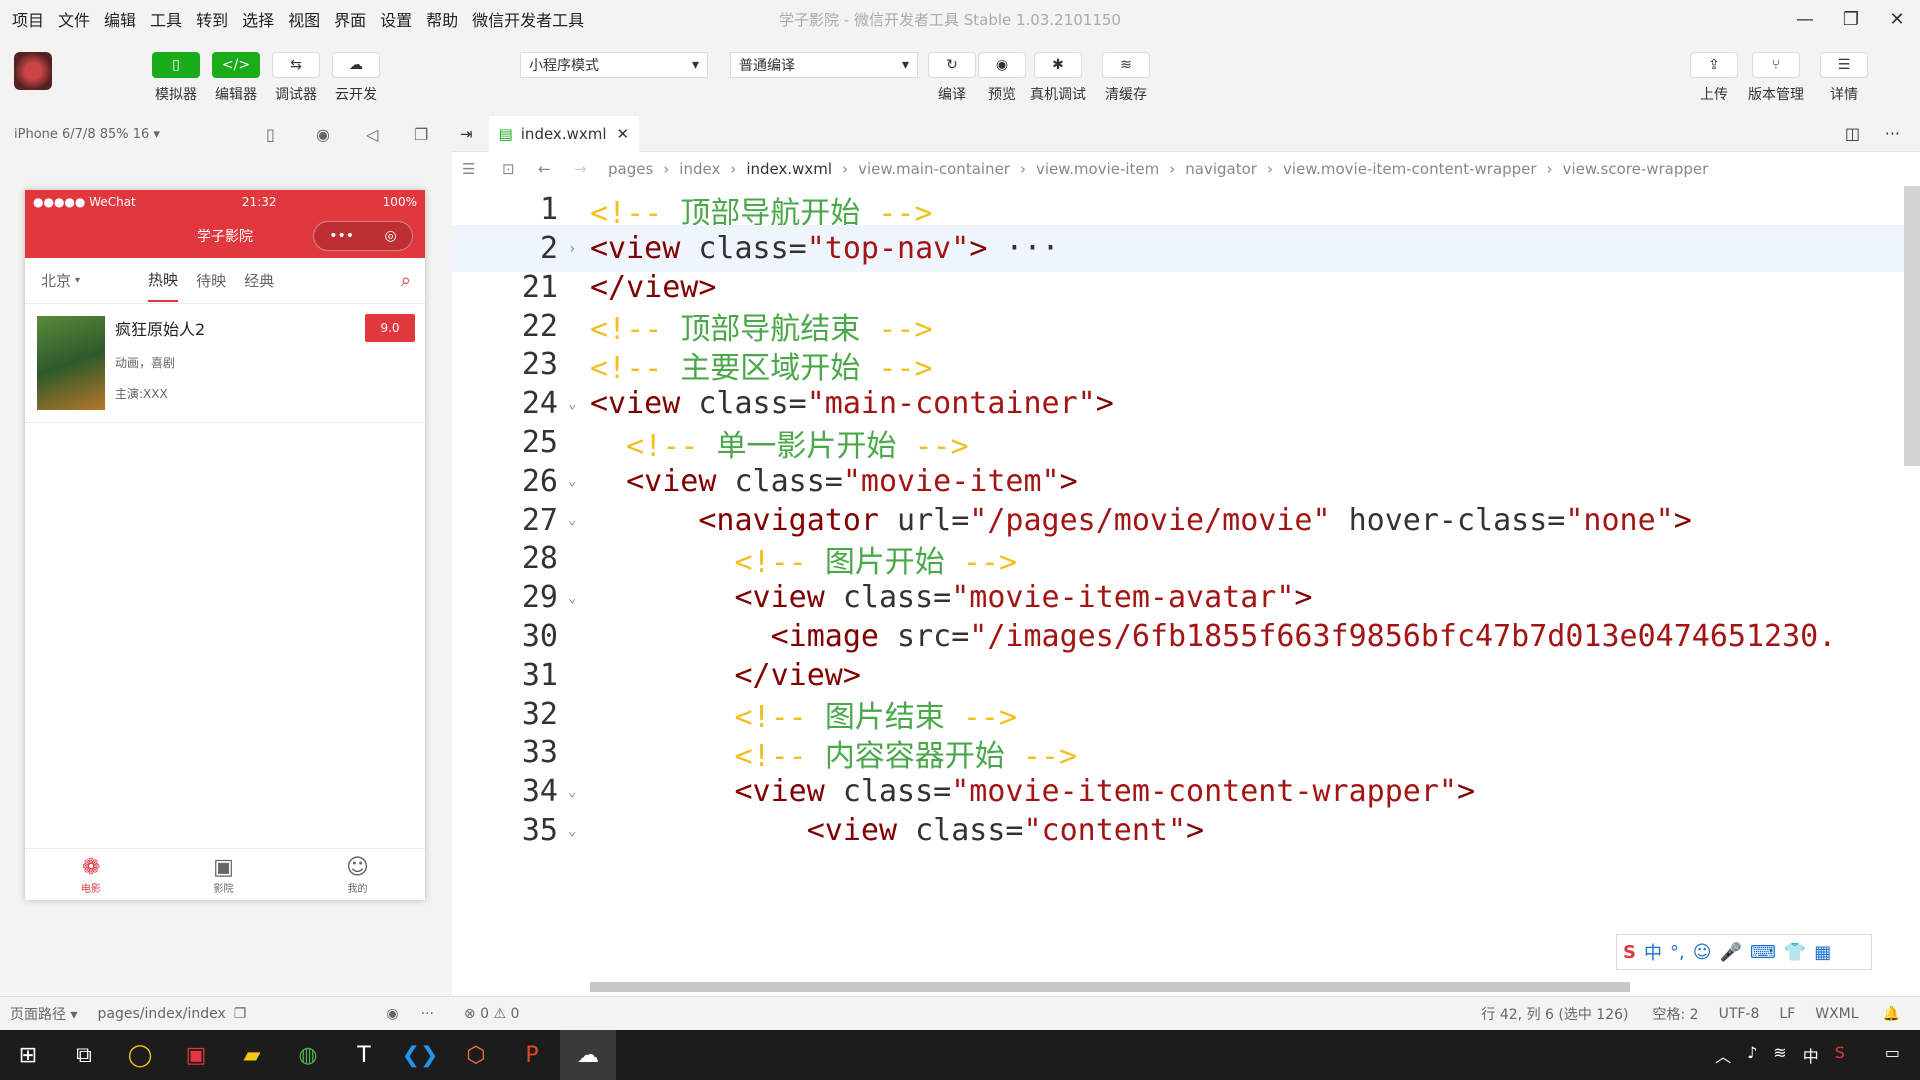 The image size is (1920, 1080). I want to click on page-path-toggle: 页面路径 ▾, so click(43, 1014).